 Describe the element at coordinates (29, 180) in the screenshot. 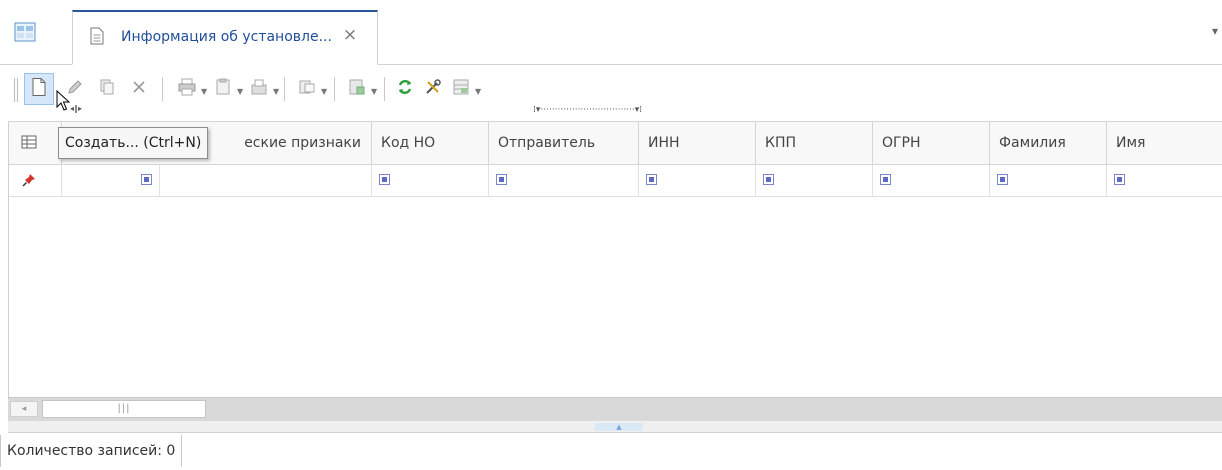

I see `pin-icon` at that location.